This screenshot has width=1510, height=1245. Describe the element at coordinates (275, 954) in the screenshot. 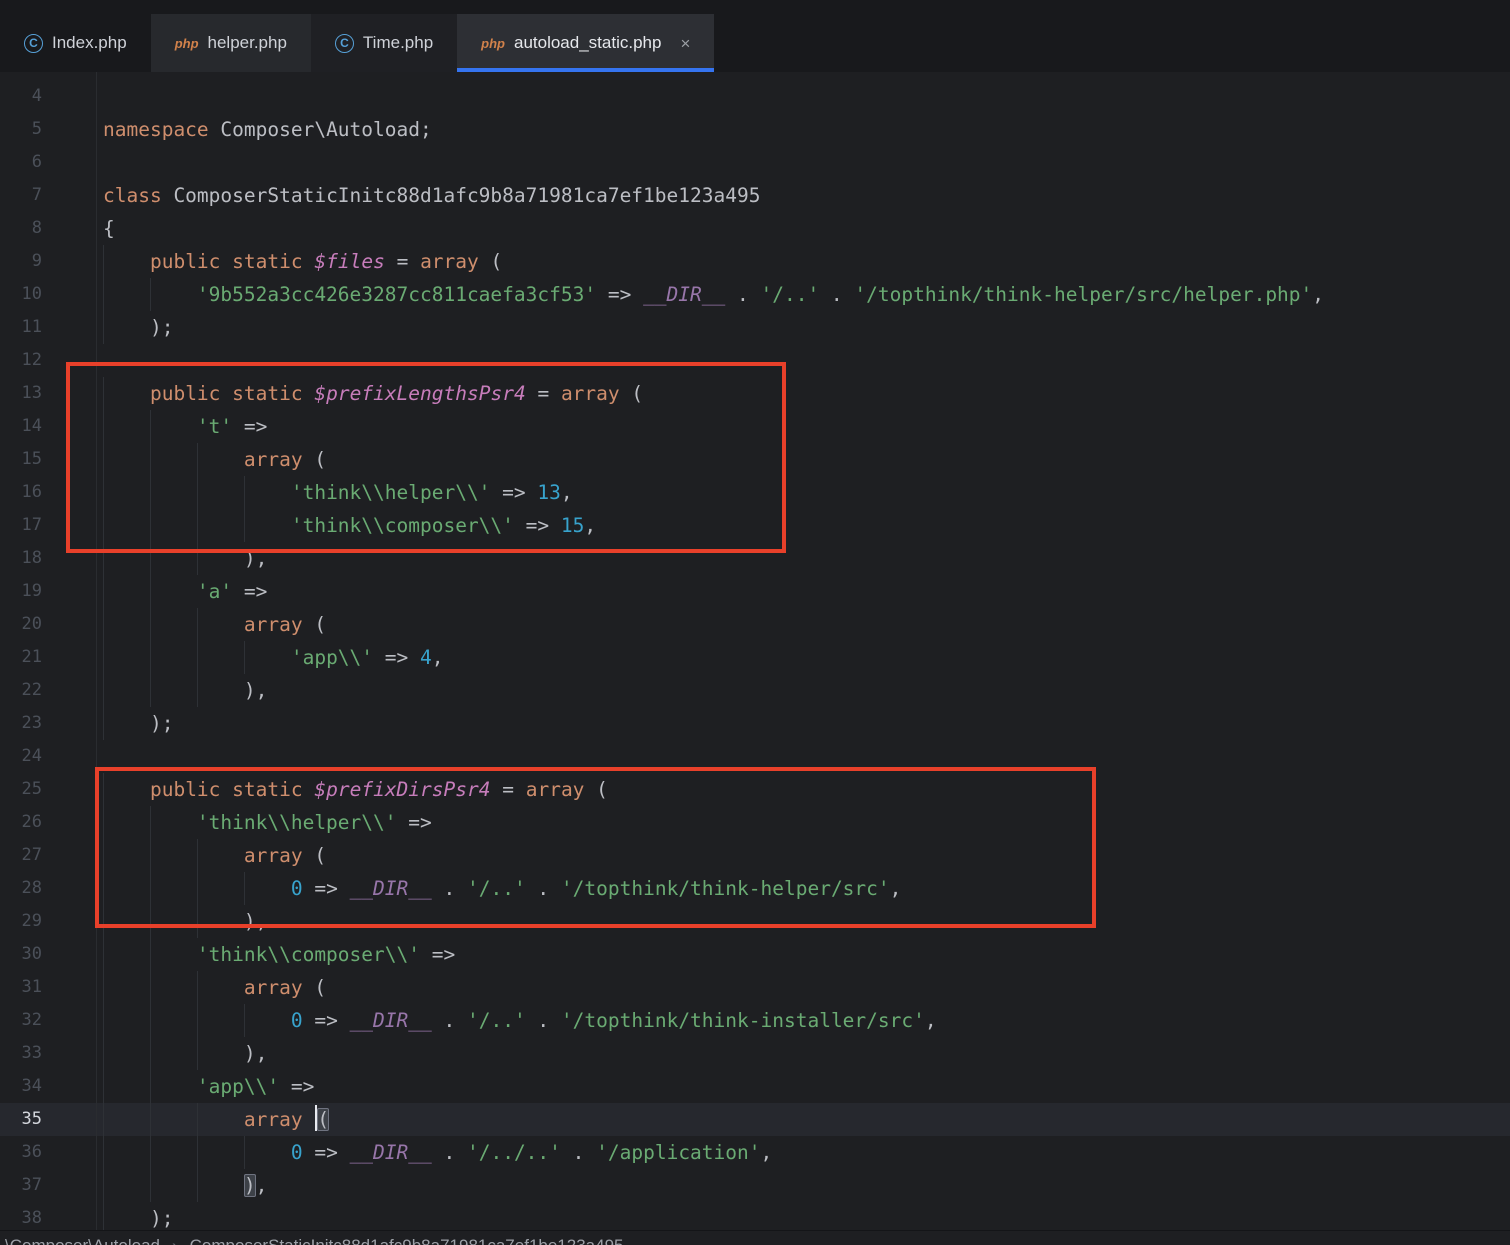

I see `code-text: 'think\\composer\\' =>` at that location.